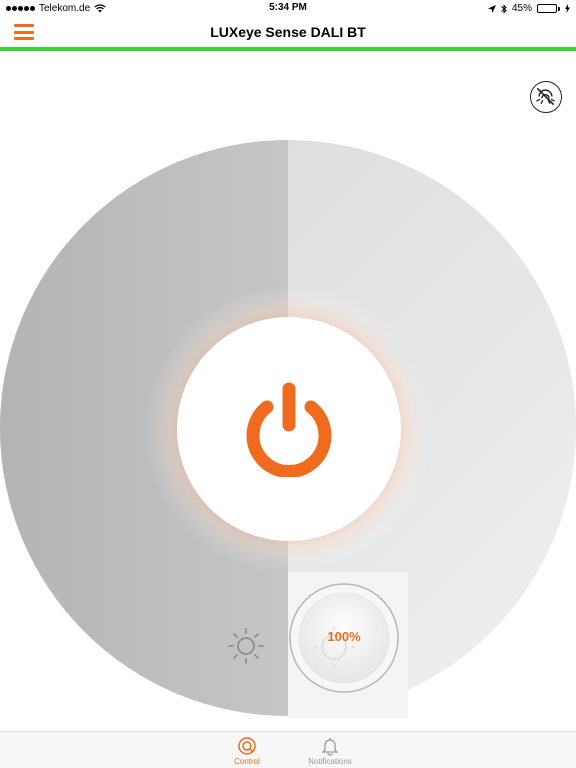 The width and height of the screenshot is (576, 768). What do you see at coordinates (344, 638) in the screenshot?
I see `dimmer-knob` at bounding box center [344, 638].